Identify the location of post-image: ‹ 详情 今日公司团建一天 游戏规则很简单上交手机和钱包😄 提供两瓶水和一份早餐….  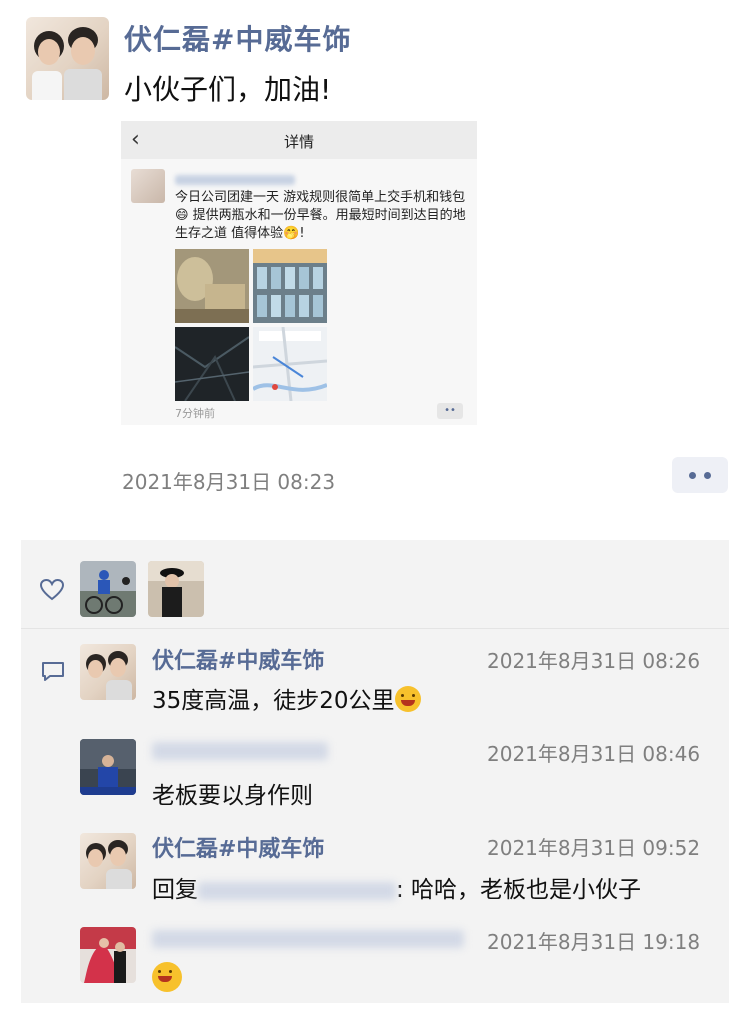
(299, 273).